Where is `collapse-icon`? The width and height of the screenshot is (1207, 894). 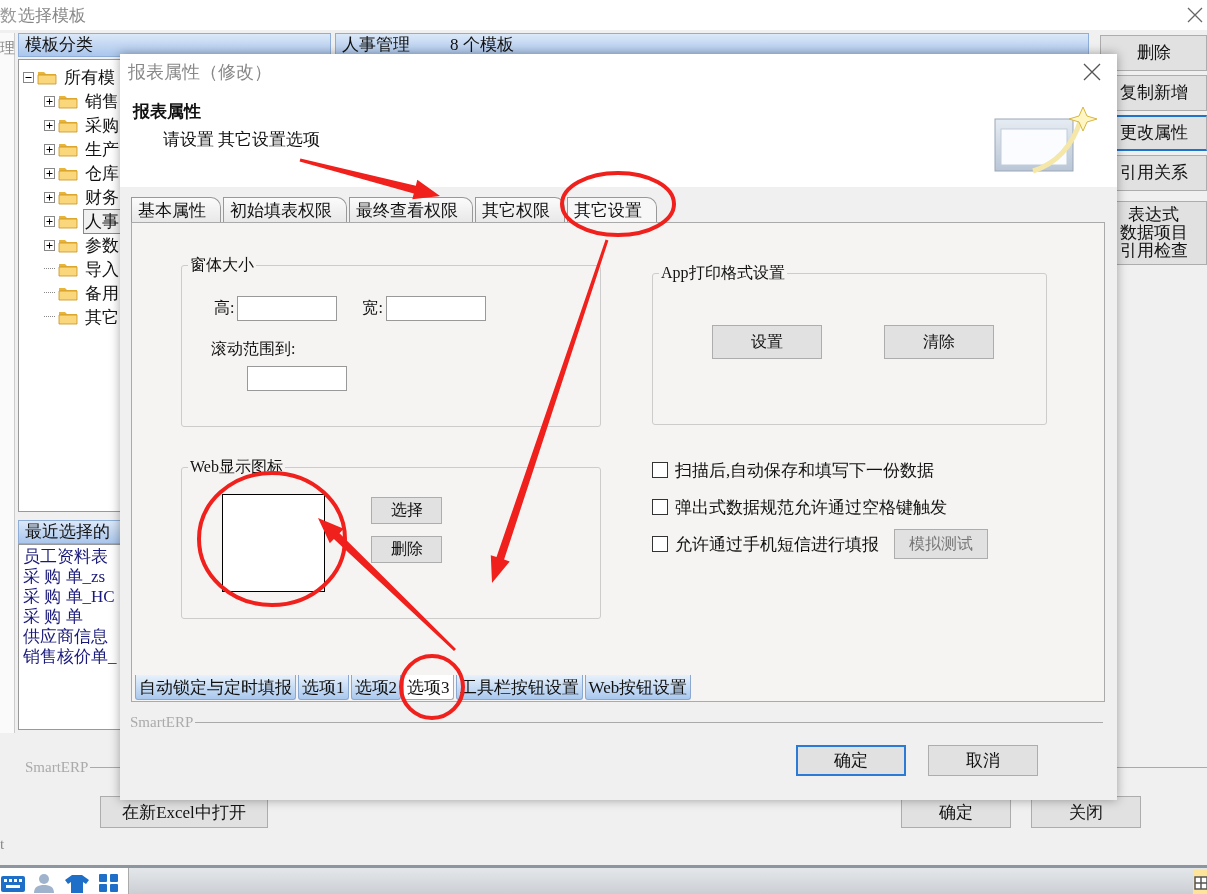
collapse-icon is located at coordinates (28, 77).